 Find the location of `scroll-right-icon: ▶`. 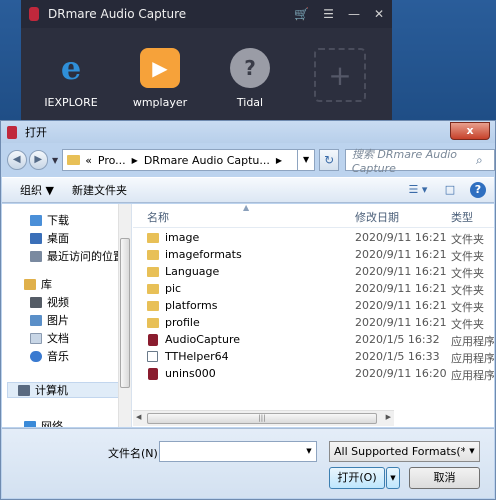

scroll-right-icon: ▶ is located at coordinates (388, 417).